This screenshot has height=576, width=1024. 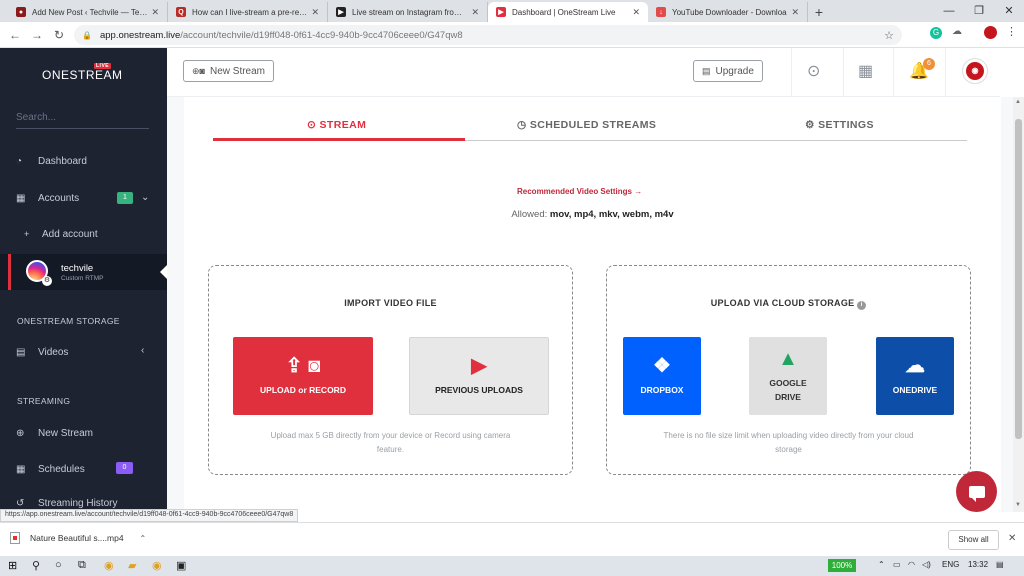 I want to click on download-file-name: Nature Beautiful s....mp4, so click(x=77, y=538).